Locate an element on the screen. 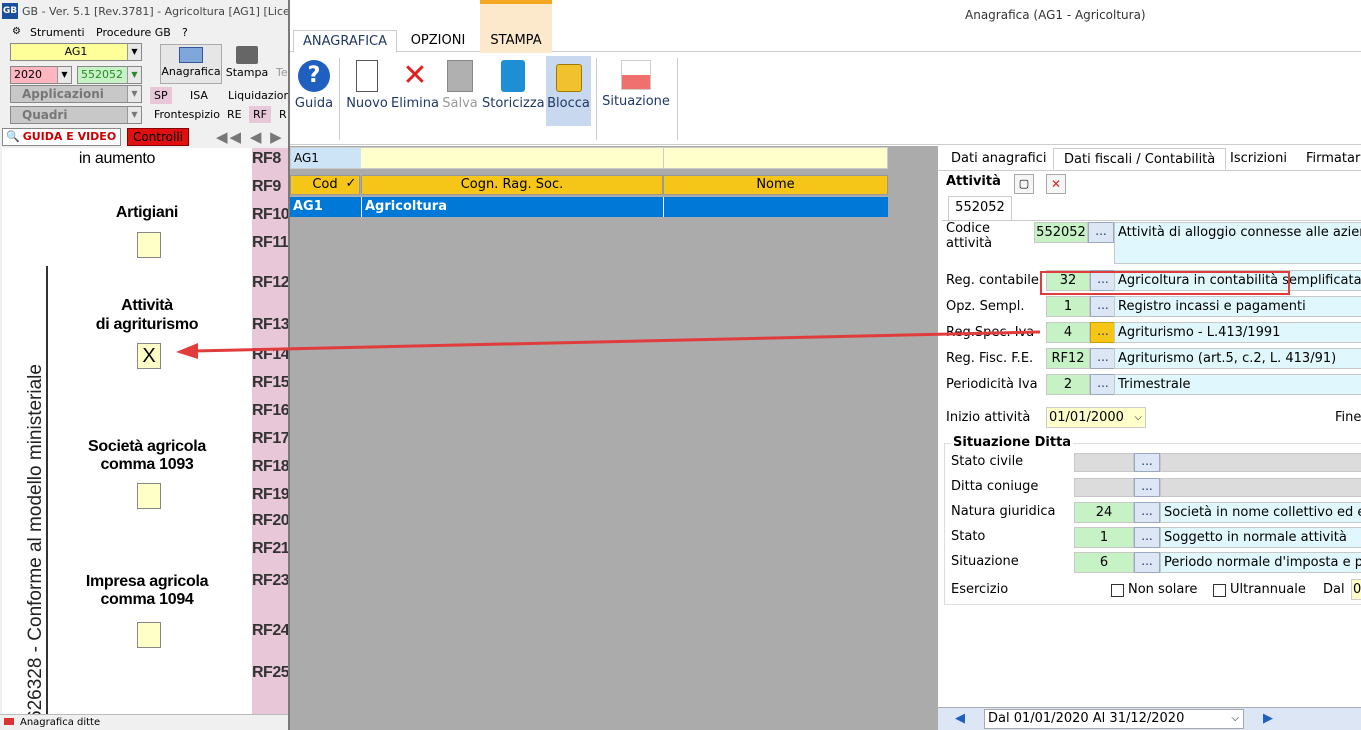  rf-code-rf18: RF18 is located at coordinates (270, 472).